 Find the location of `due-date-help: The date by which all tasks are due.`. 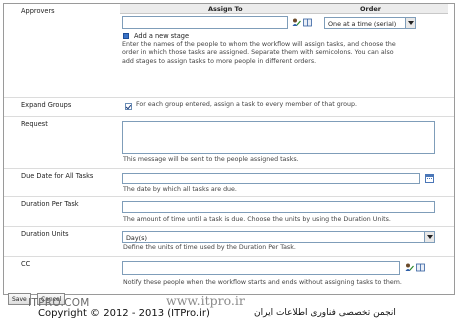

due-date-help: The date by which all tasks are due. is located at coordinates (180, 189).